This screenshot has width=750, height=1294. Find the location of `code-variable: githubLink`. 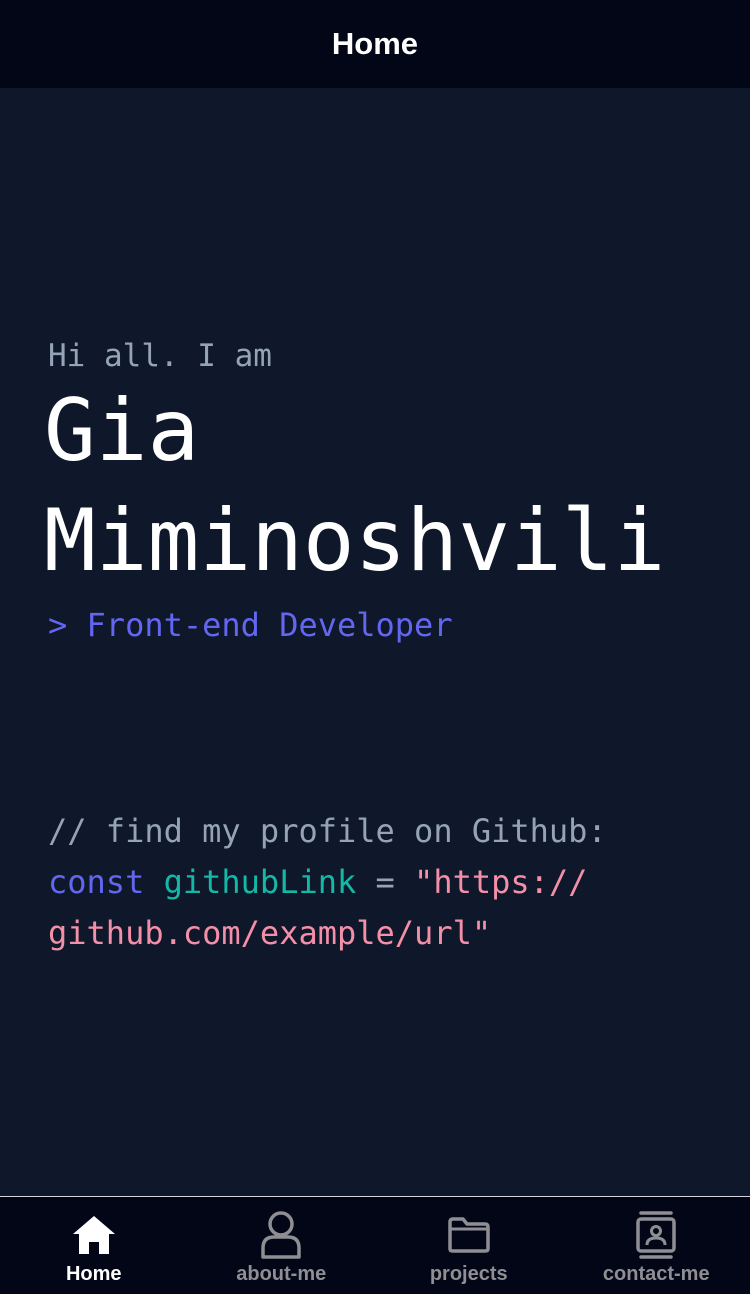

code-variable: githubLink is located at coordinates (260, 882).